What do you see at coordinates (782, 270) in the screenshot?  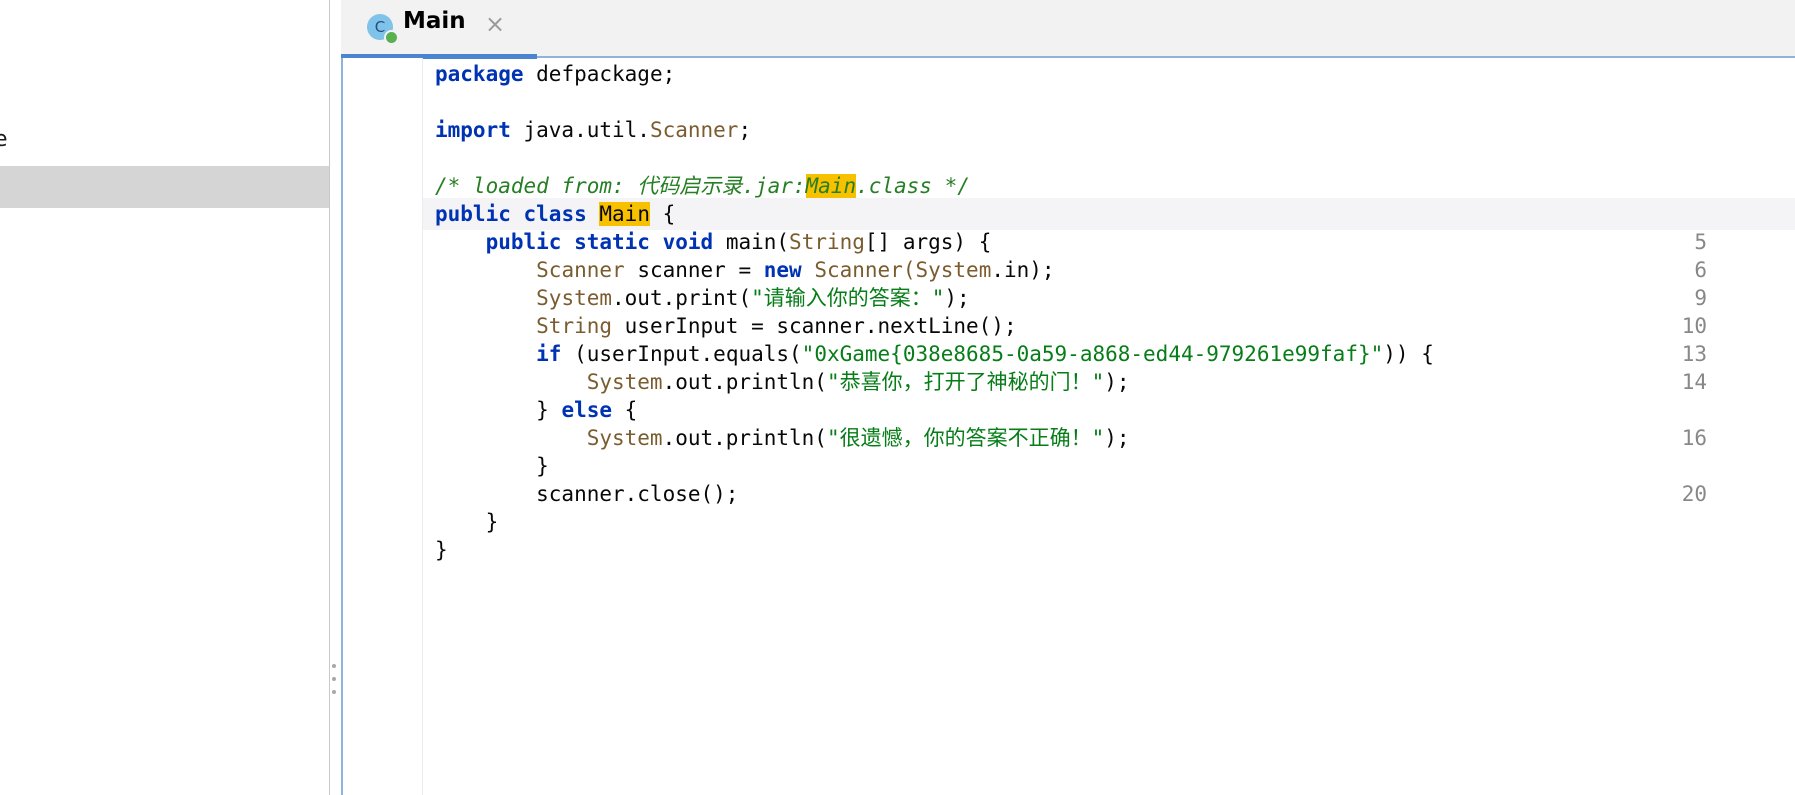 I see `code-keyword: new` at bounding box center [782, 270].